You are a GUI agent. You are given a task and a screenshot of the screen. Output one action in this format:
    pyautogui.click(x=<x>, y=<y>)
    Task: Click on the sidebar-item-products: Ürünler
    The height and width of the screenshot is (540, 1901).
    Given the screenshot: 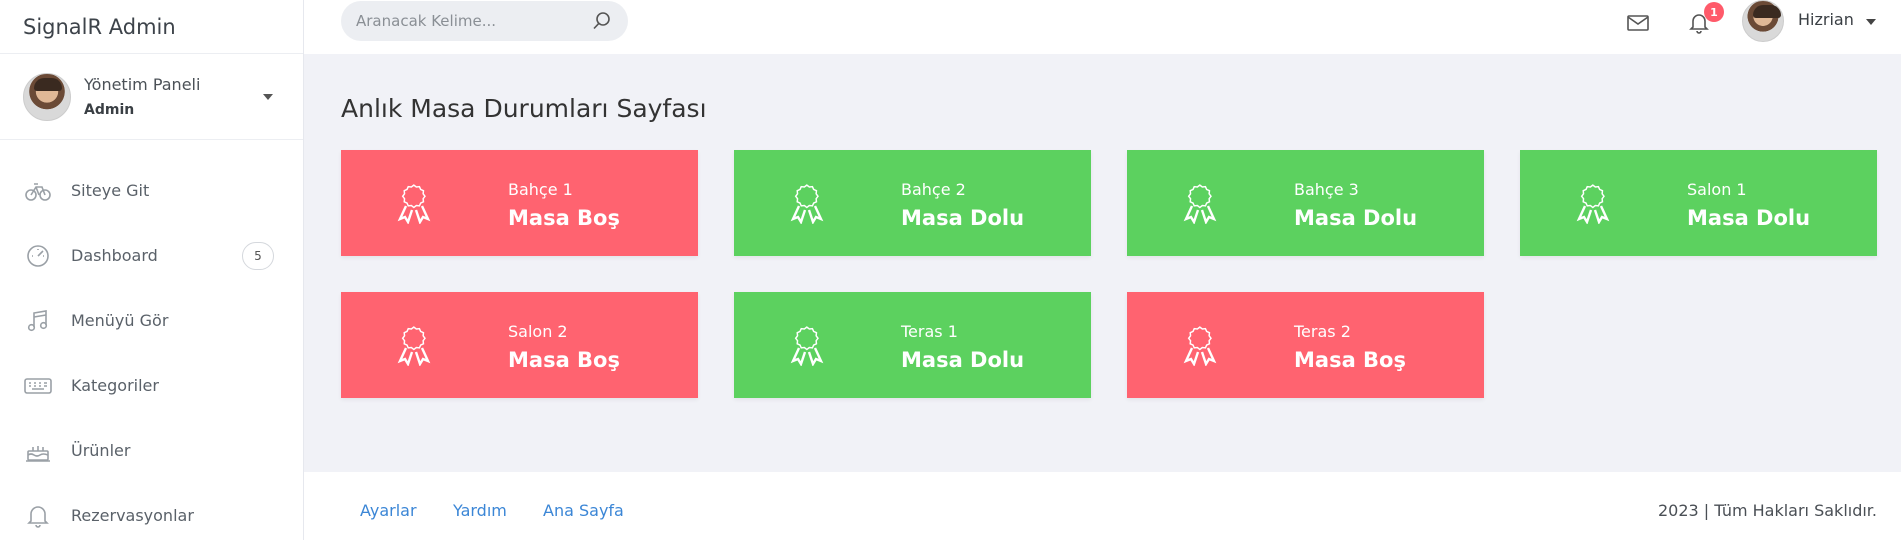 What is the action you would take?
    pyautogui.click(x=151, y=450)
    